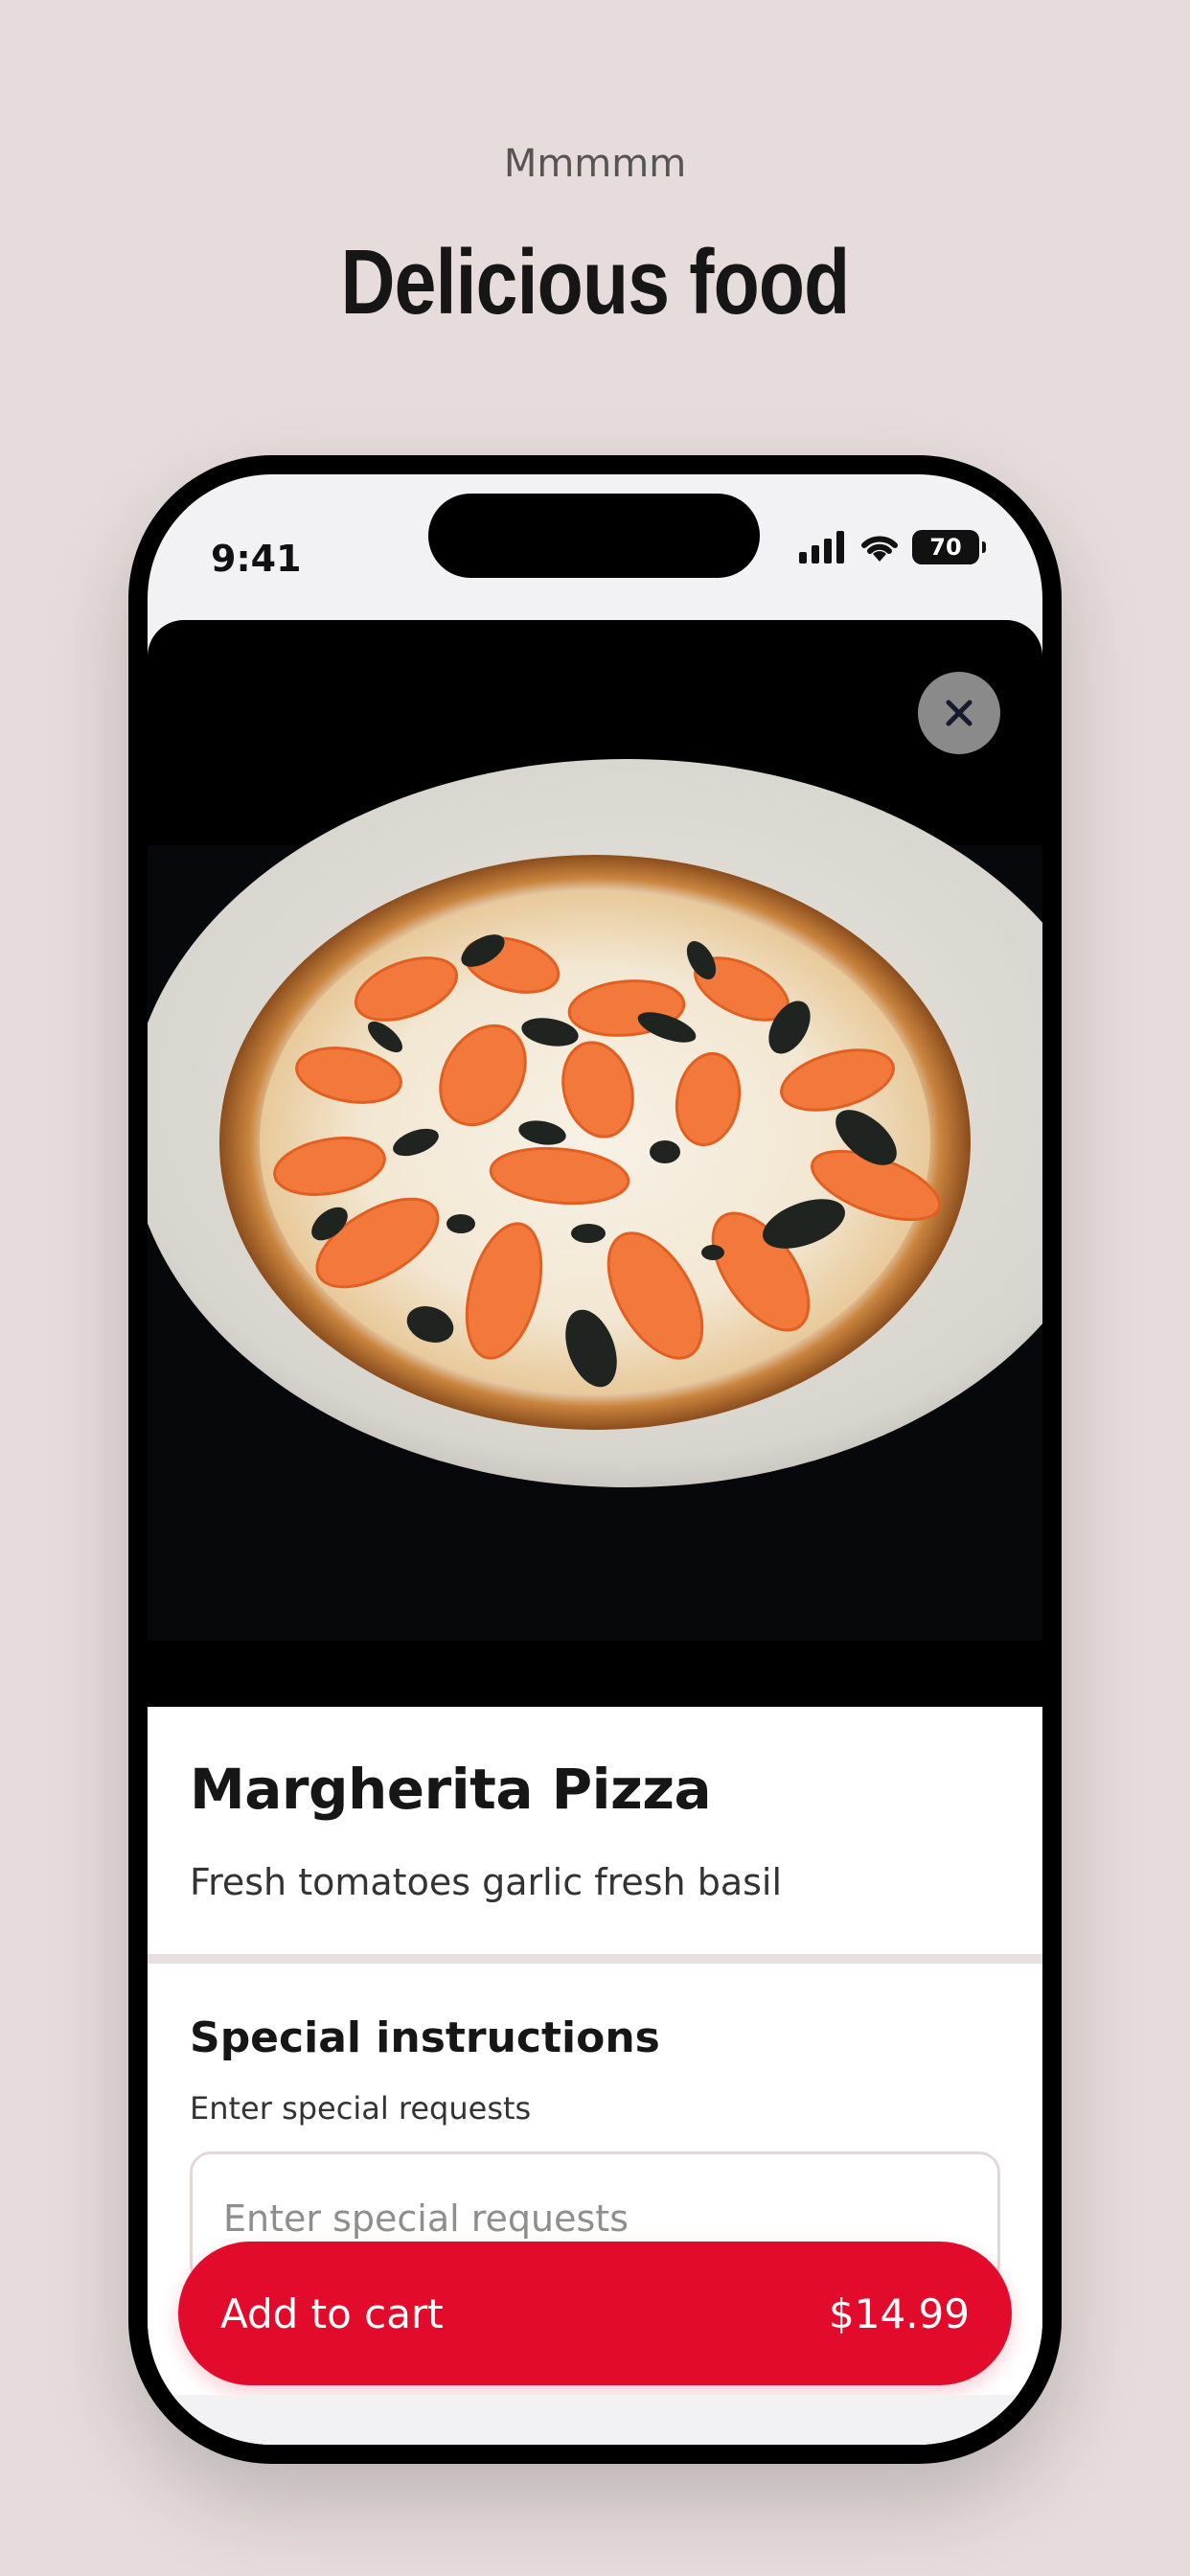 The width and height of the screenshot is (1190, 2576). Describe the element at coordinates (595, 2313) in the screenshot. I see `add-to-cart-button: Add to cart $14.99` at that location.